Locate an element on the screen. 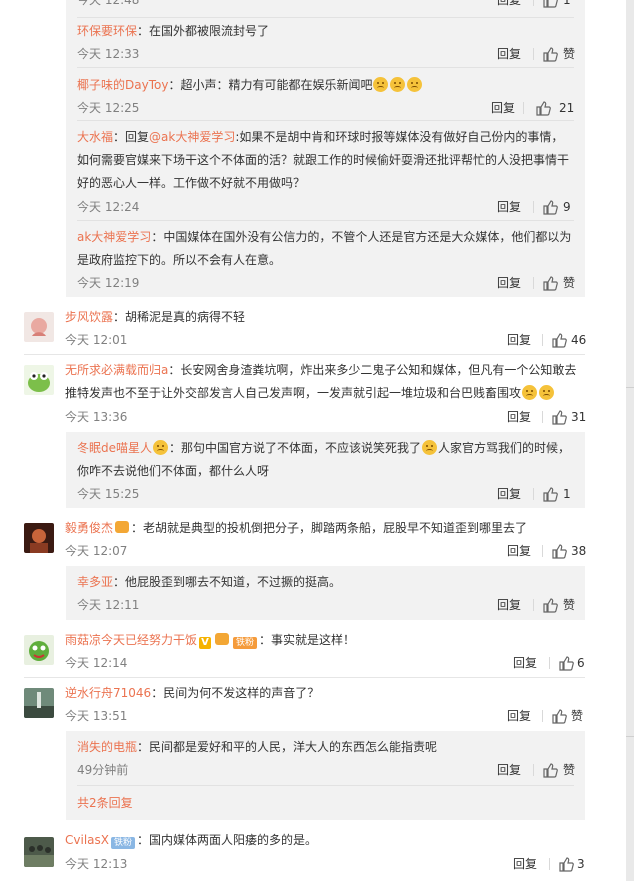  username-link: 逆水行舟71046 is located at coordinates (108, 693).